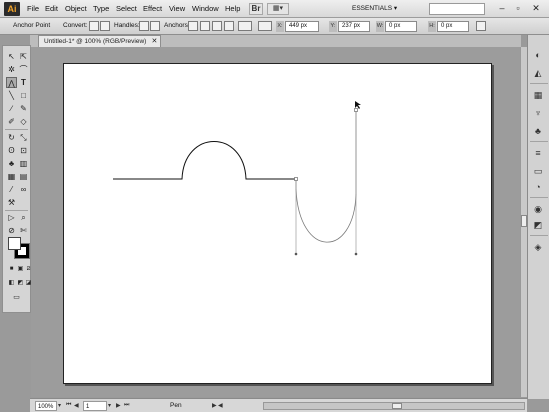  I want to click on fill-color-swatch, so click(14, 243).